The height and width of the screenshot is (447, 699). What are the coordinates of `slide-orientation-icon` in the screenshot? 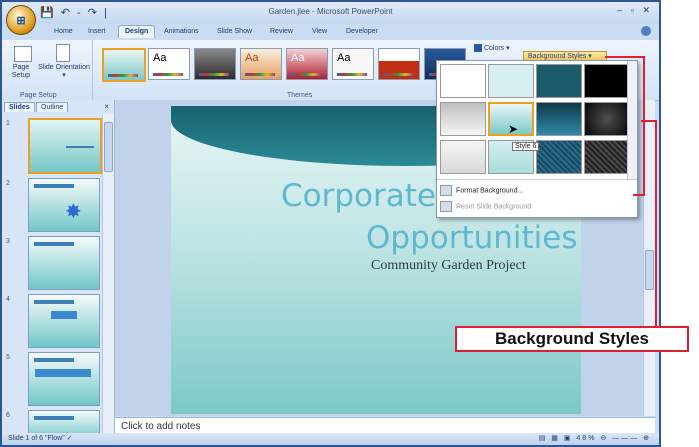 It's located at (63, 53).